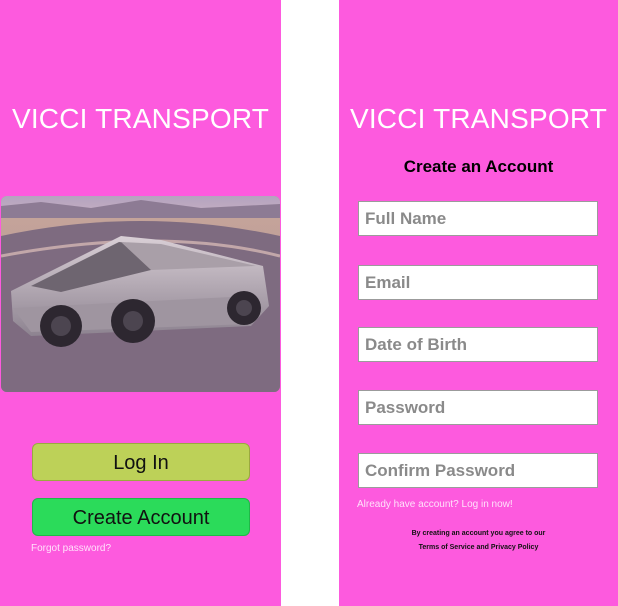  Describe the element at coordinates (478, 218) in the screenshot. I see `full-name-field: Full Name` at that location.